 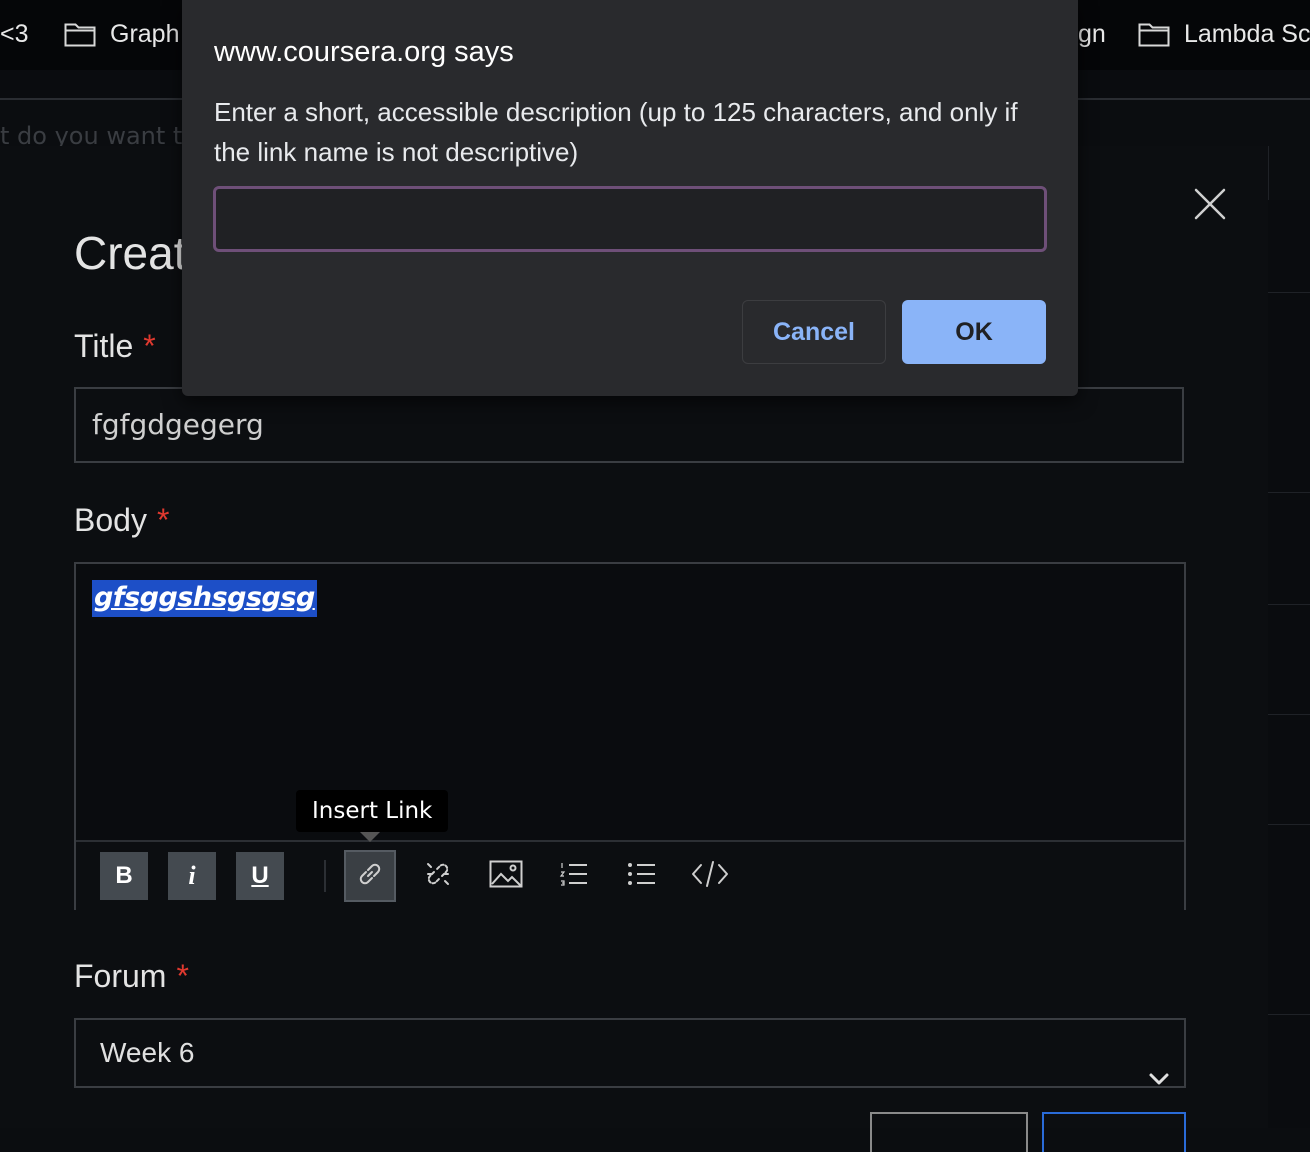 I want to click on numbered-list-icon, so click(x=574, y=876).